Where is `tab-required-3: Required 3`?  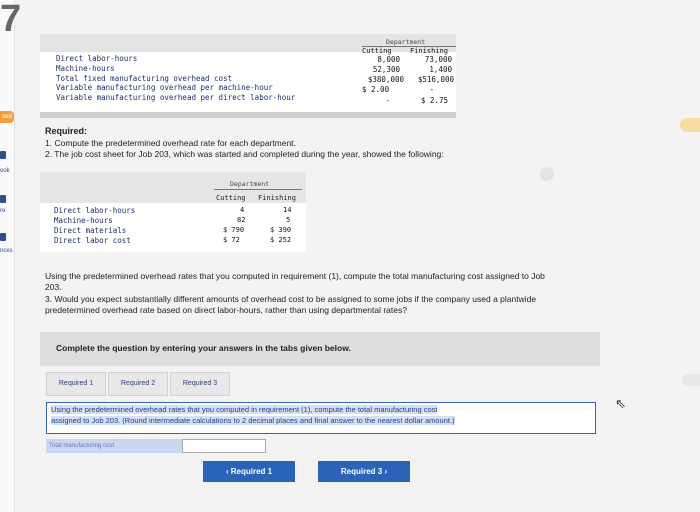
tab-required-3: Required 3 is located at coordinates (200, 384).